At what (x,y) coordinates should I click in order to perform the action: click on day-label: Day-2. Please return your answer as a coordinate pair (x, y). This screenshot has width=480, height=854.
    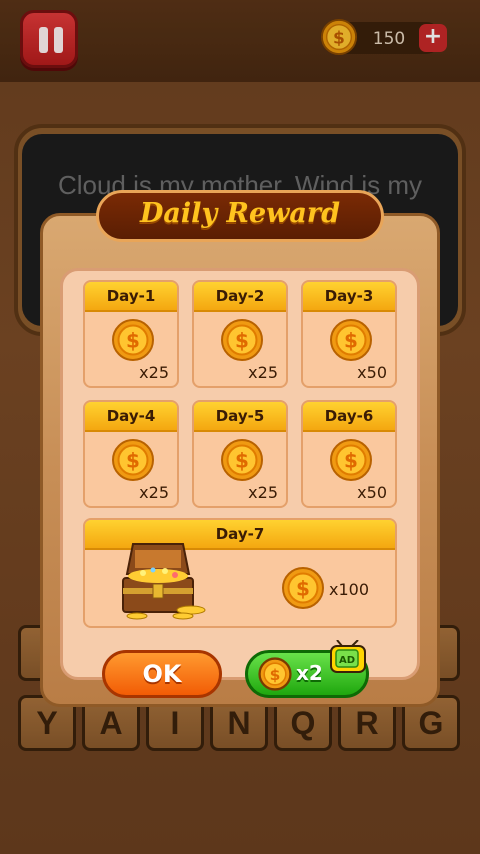
    Looking at the image, I should click on (240, 297).